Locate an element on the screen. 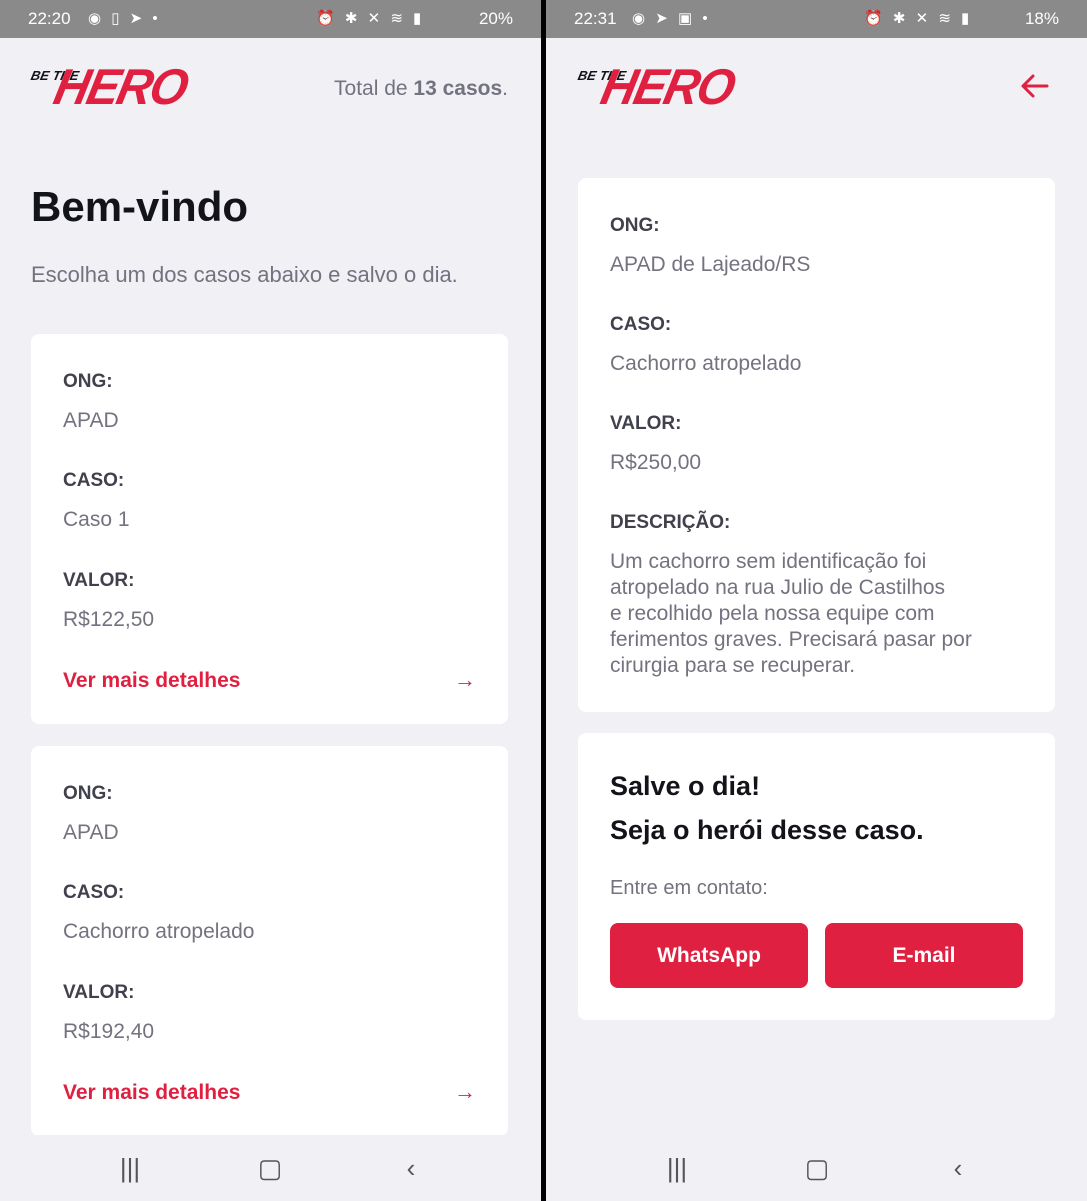  battery-level: 20% is located at coordinates (495, 18).